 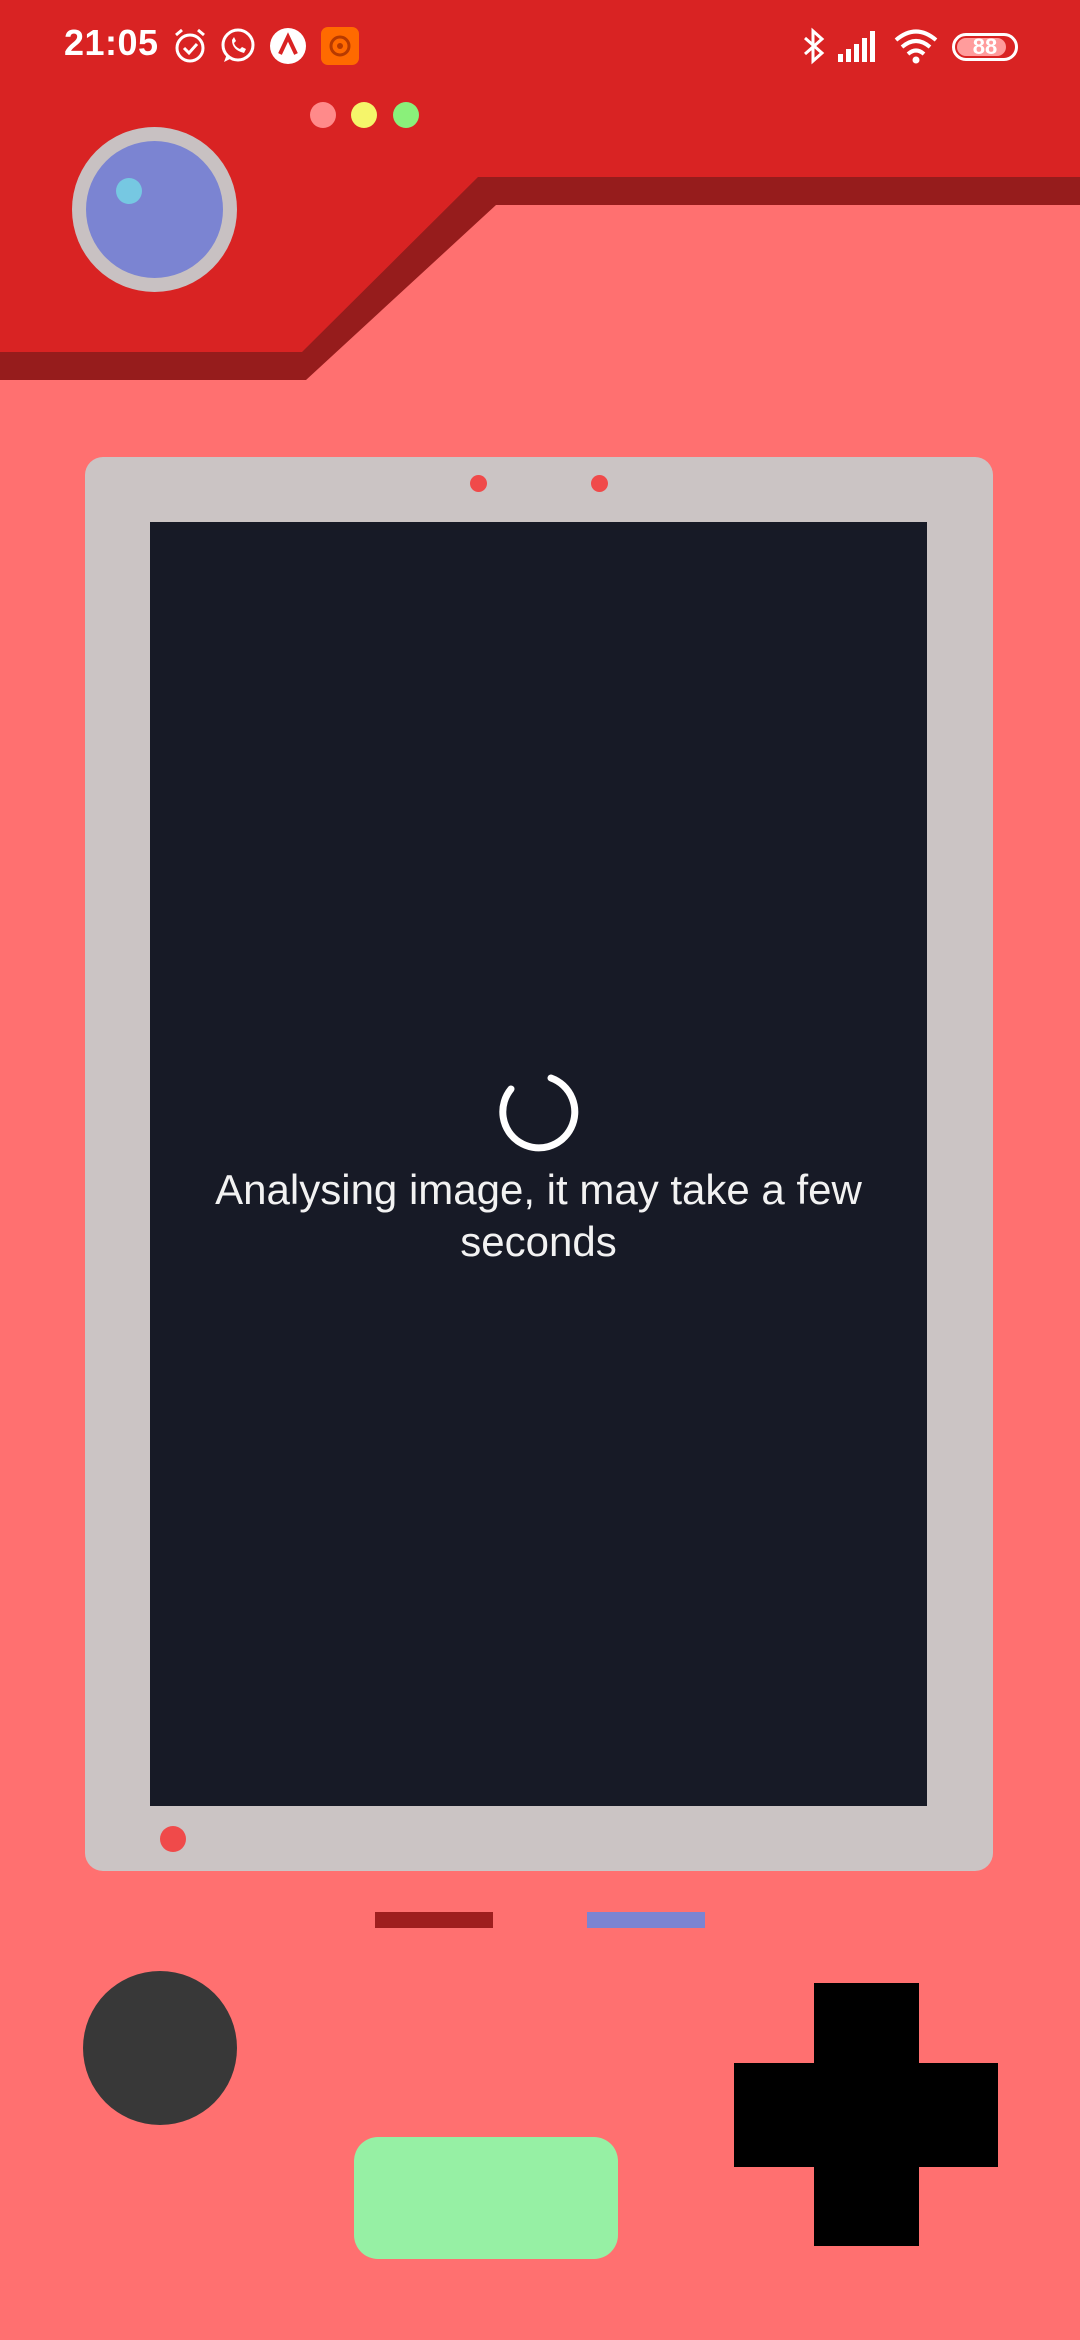 What do you see at coordinates (916, 46) in the screenshot?
I see `wifi-icon` at bounding box center [916, 46].